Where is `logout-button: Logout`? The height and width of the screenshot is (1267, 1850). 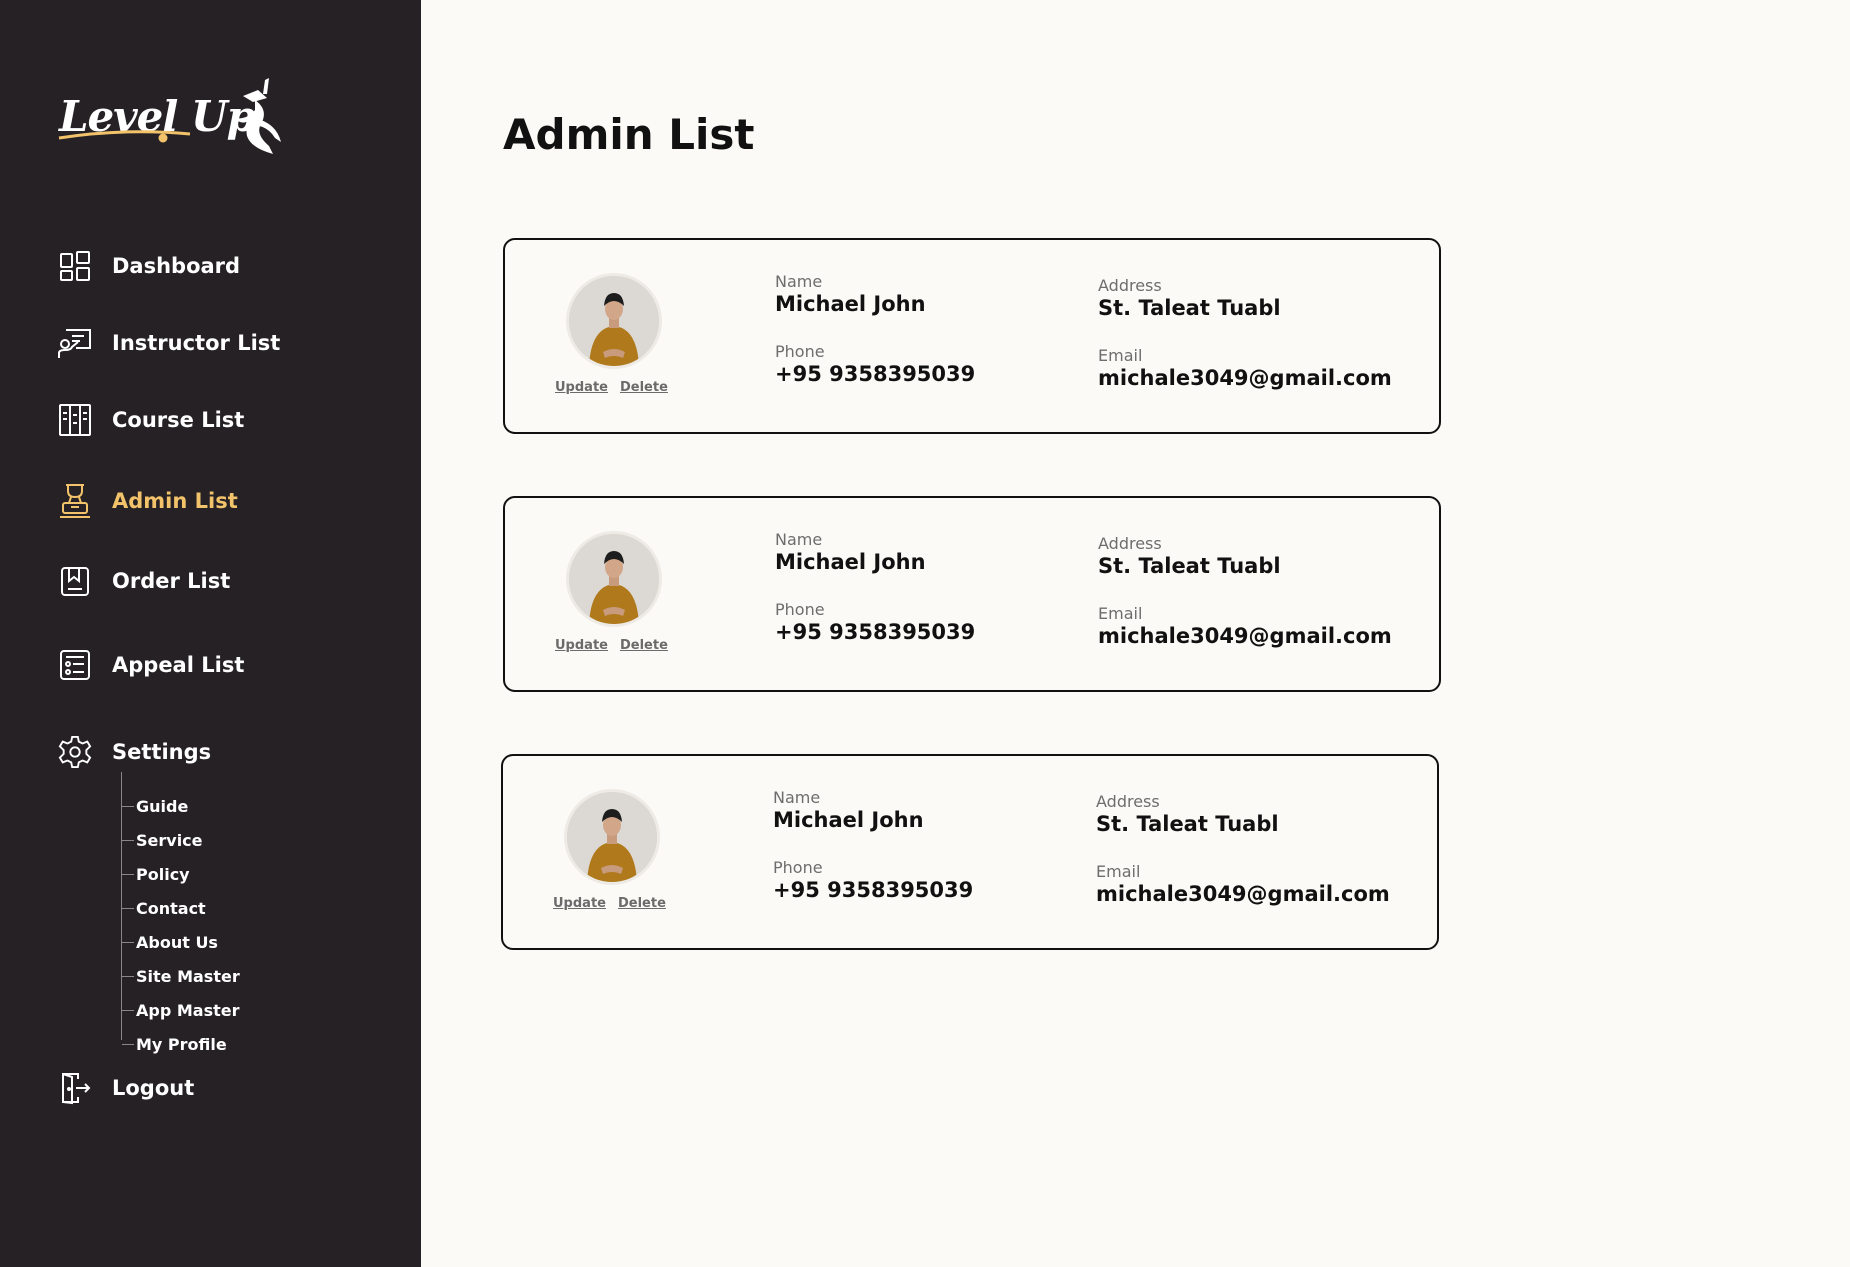
logout-button: Logout is located at coordinates (126, 1088).